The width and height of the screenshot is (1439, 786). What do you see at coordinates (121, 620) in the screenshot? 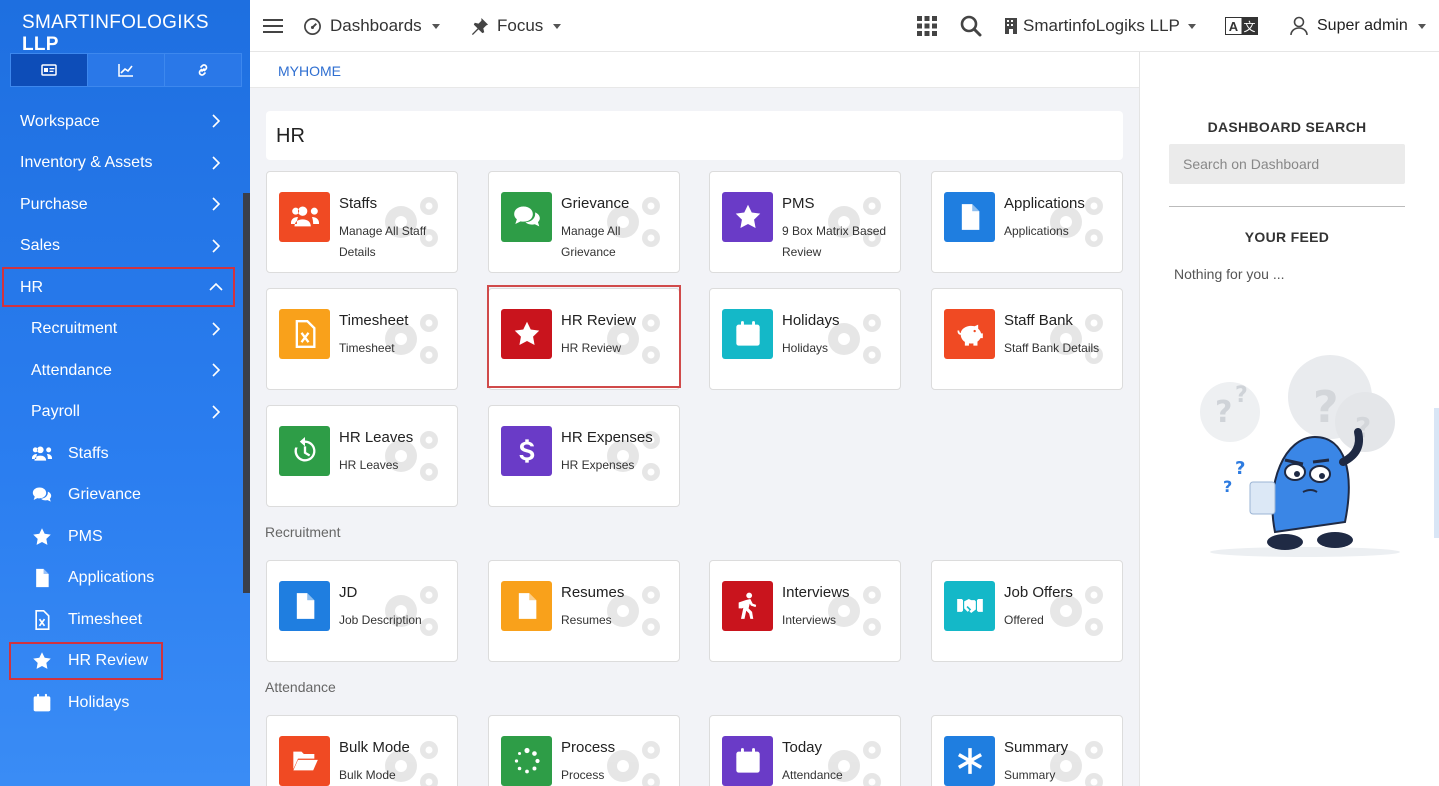
I see `sidebar-item-timesheet: Timesheet` at bounding box center [121, 620].